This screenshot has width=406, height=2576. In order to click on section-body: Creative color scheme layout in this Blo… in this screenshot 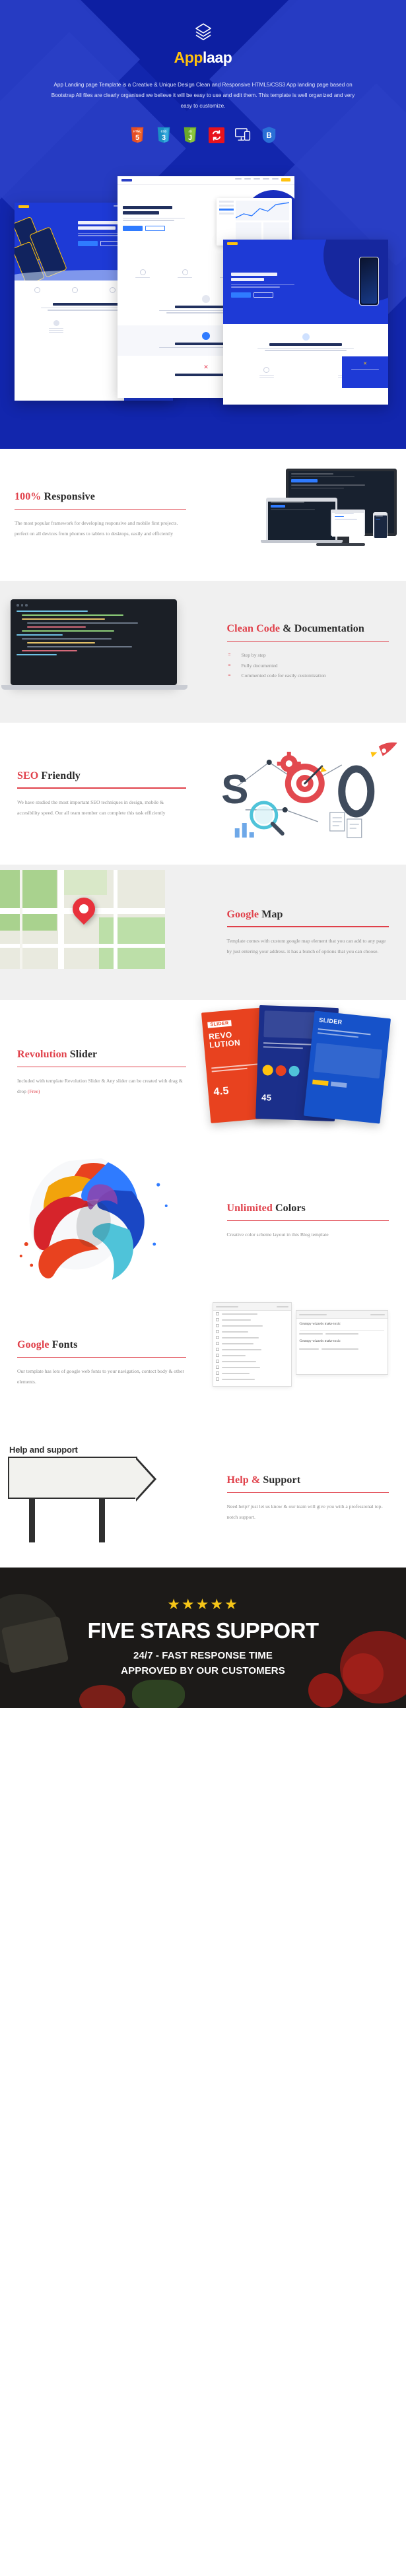, I will do `click(277, 1235)`.